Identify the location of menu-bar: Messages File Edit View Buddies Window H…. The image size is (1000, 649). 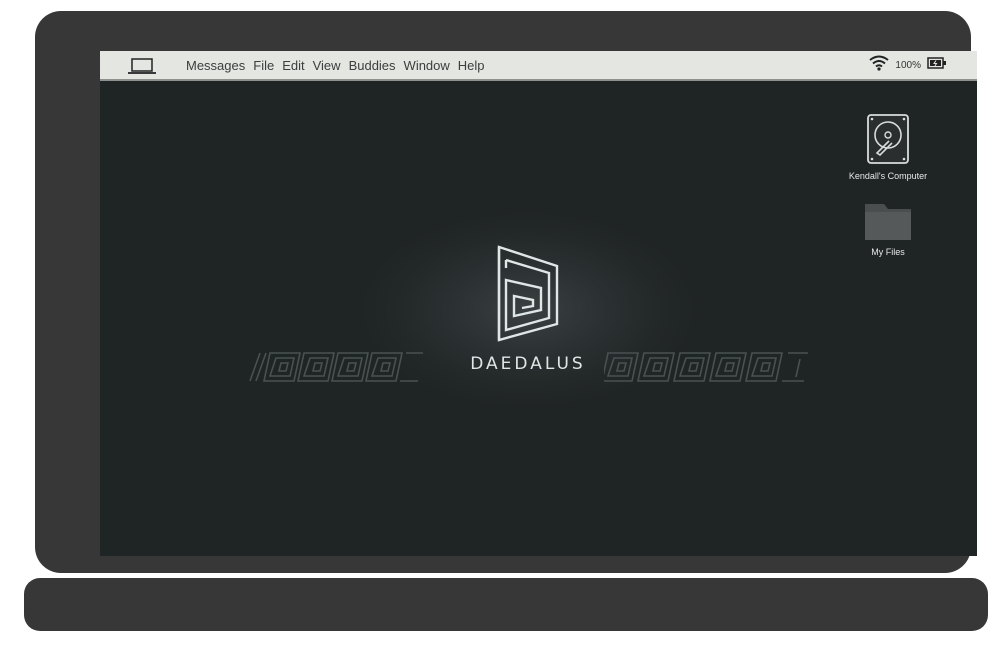
(538, 66).